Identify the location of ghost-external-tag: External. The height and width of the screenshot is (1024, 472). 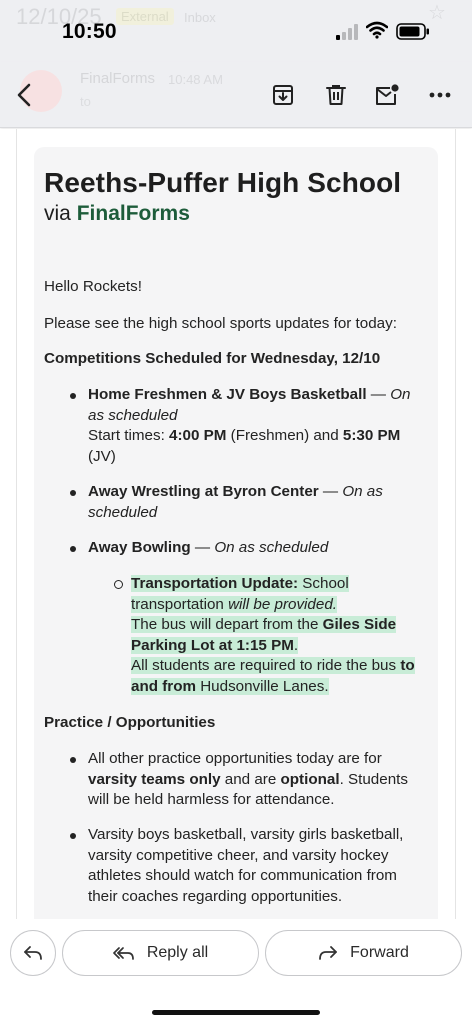
(145, 16).